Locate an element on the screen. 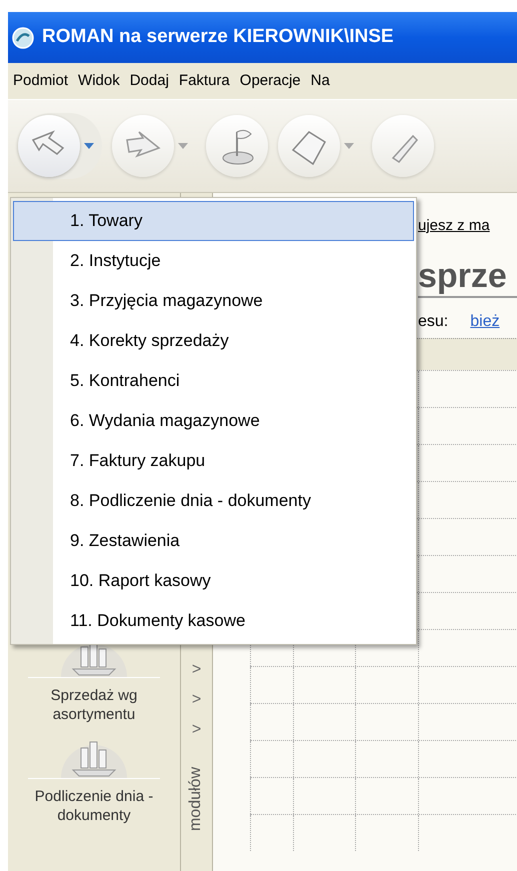  filter-link: bież is located at coordinates (485, 322).